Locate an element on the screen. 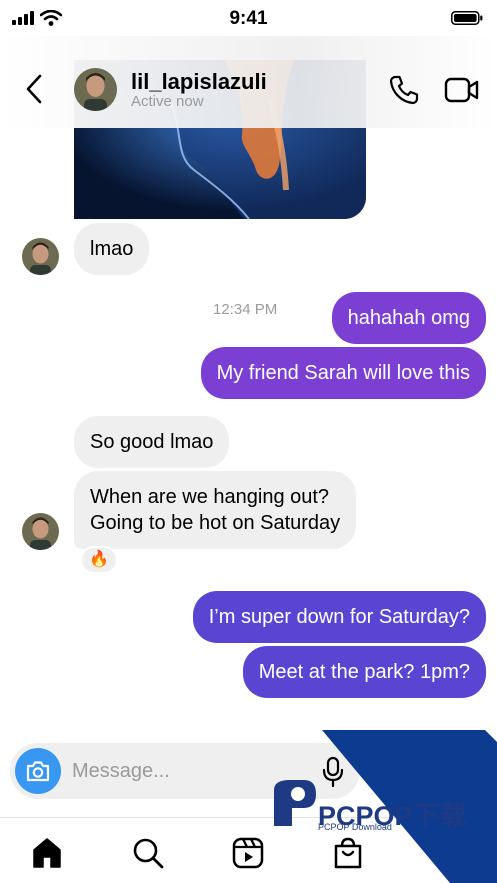 The width and height of the screenshot is (497, 883). message-timestamp: 12:34 PM is located at coordinates (245, 309).